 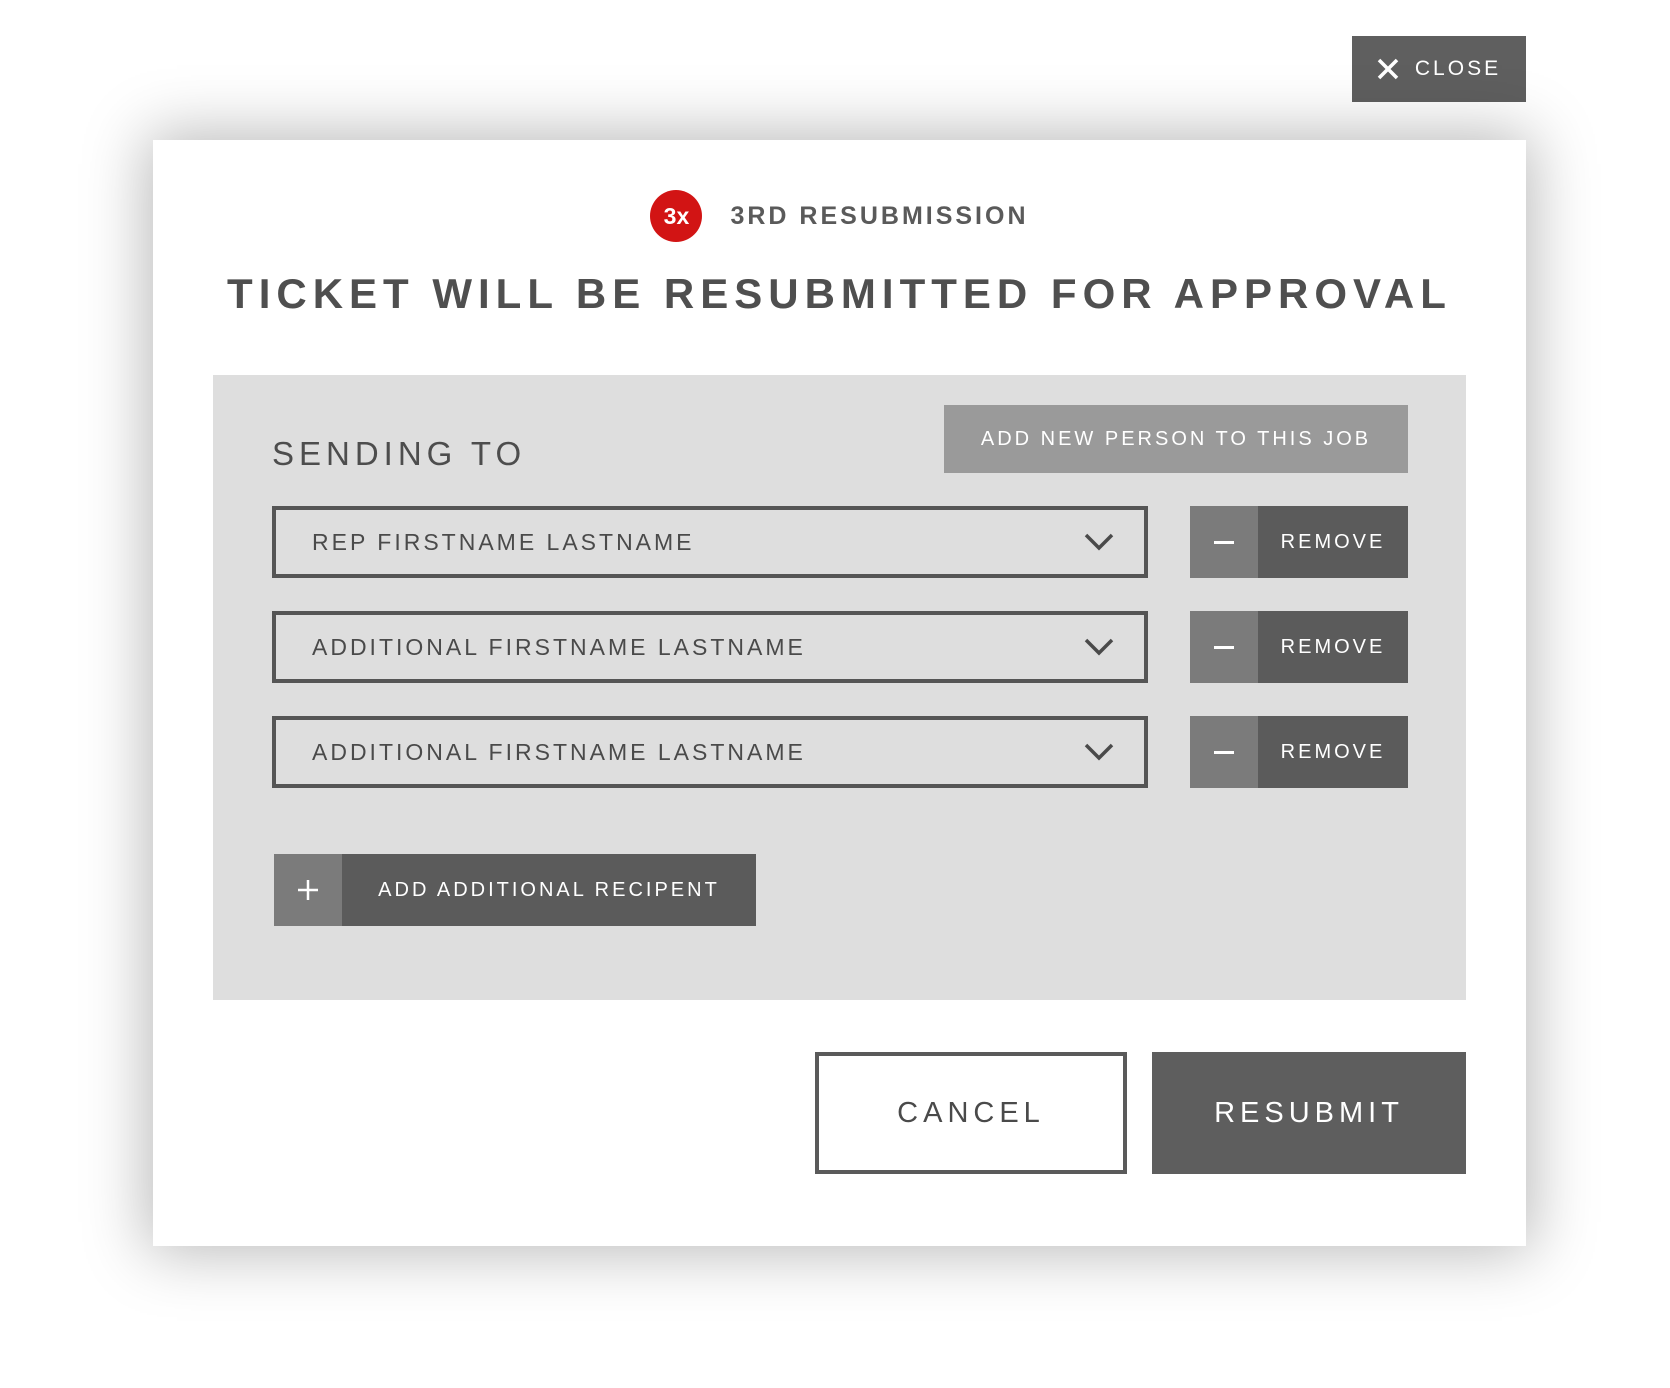 I want to click on plus-icon, so click(x=308, y=890).